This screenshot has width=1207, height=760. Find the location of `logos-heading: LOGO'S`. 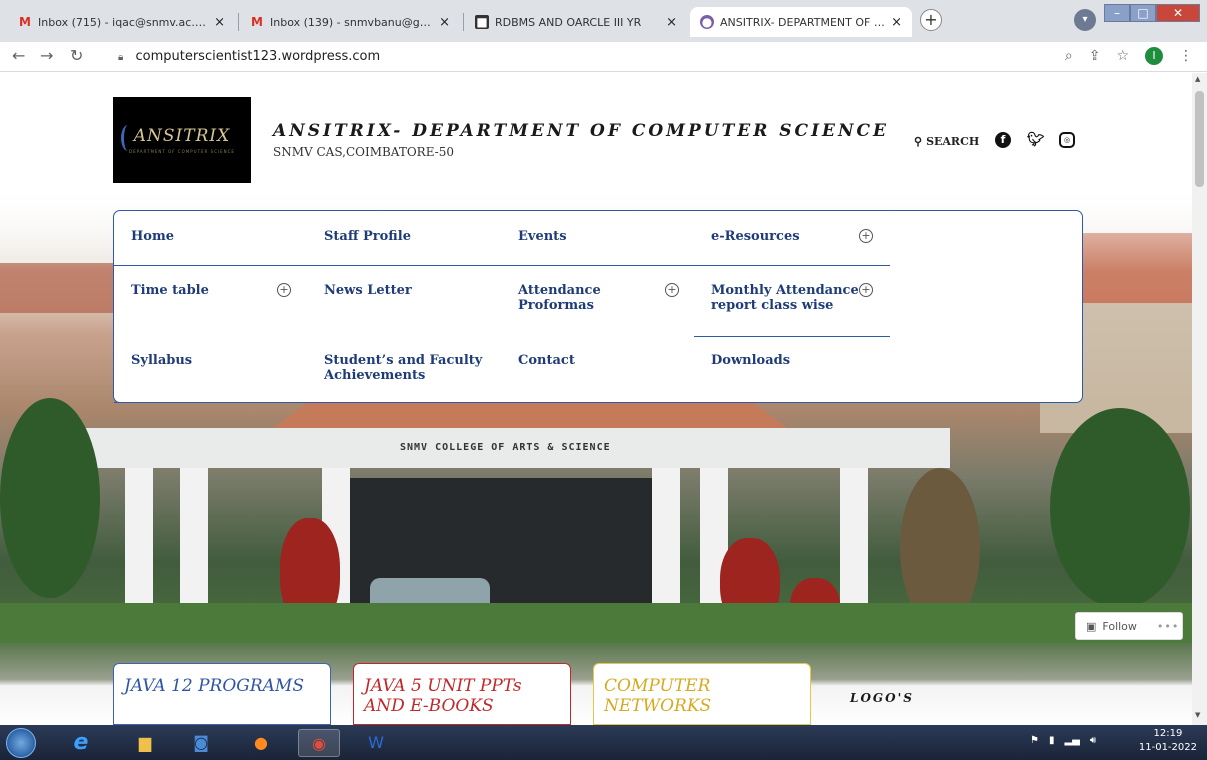

logos-heading: LOGO'S is located at coordinates (882, 698).